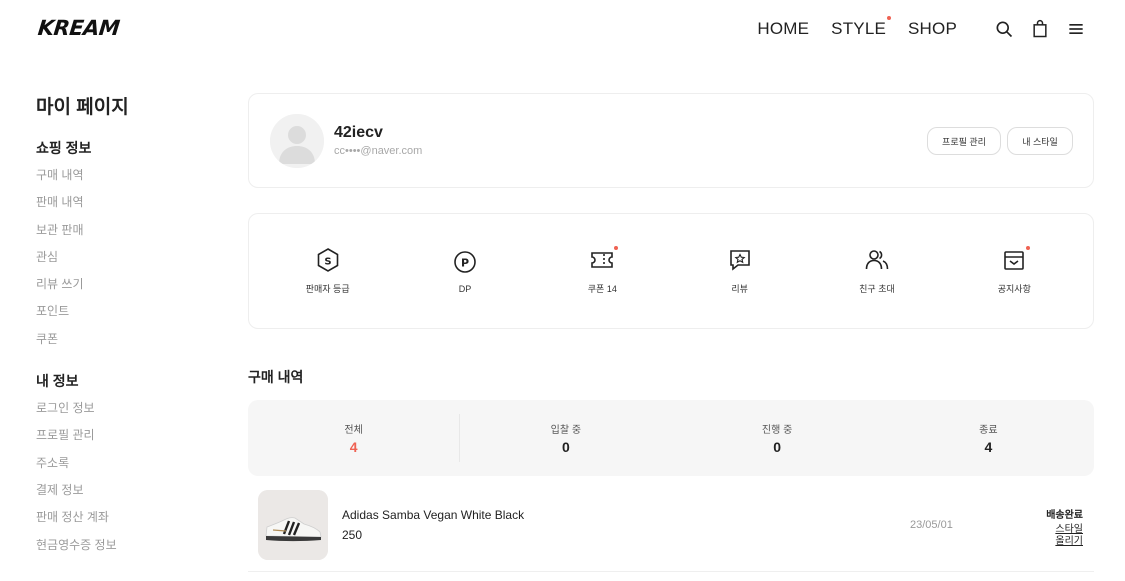 The image size is (1125, 581). What do you see at coordinates (433, 515) in the screenshot?
I see `product-name: Adidas Samba Vegan White Black` at bounding box center [433, 515].